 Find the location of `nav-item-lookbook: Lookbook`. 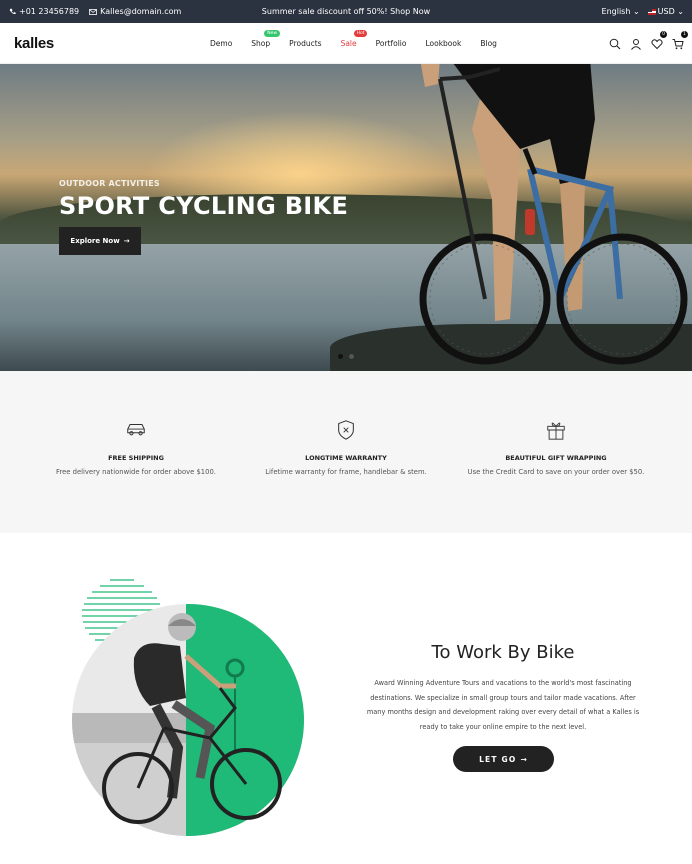

nav-item-lookbook: Lookbook is located at coordinates (443, 43).